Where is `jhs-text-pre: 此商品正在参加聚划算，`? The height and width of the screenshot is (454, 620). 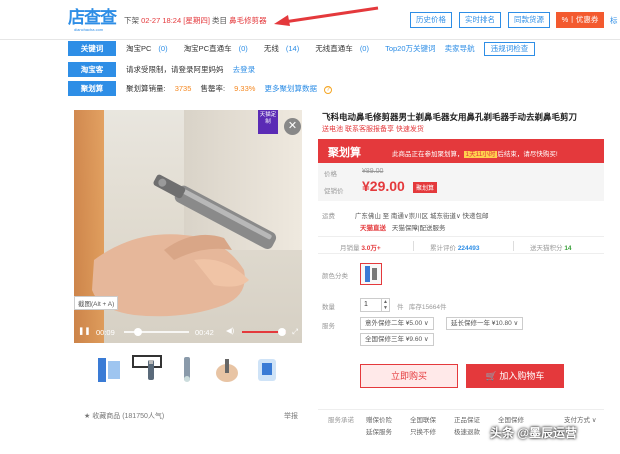 jhs-text-pre: 此商品正在参加聚划算， is located at coordinates (428, 154).